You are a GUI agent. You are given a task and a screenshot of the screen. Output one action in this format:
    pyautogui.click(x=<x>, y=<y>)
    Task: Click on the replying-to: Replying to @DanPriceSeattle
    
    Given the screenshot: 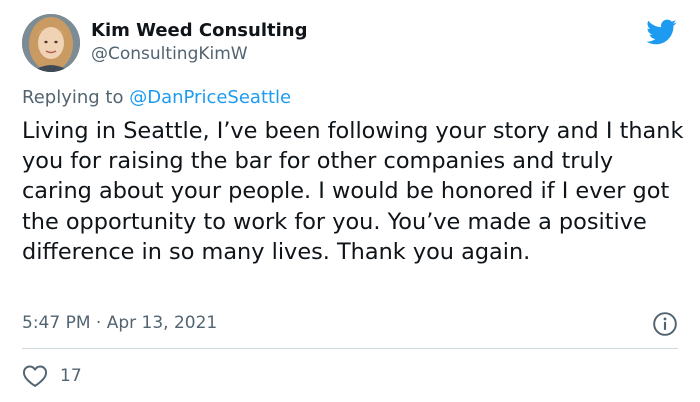 What is the action you would take?
    pyautogui.click(x=156, y=97)
    